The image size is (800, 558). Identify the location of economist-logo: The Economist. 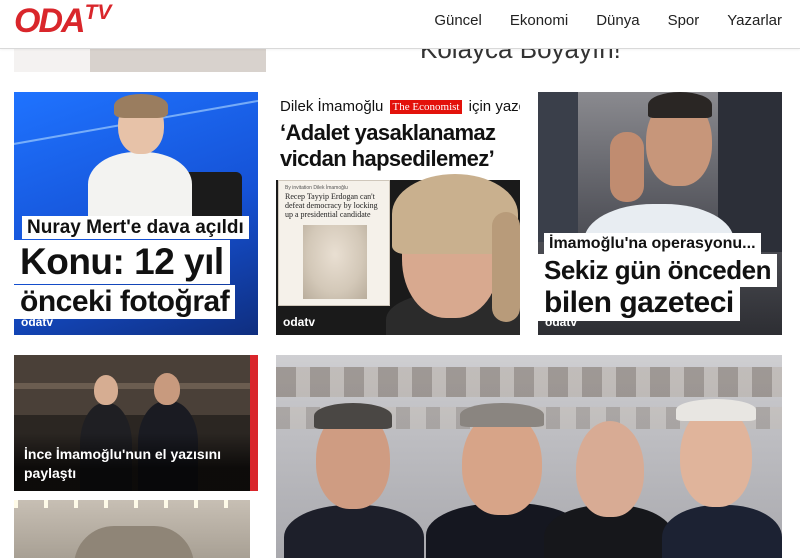
(426, 107).